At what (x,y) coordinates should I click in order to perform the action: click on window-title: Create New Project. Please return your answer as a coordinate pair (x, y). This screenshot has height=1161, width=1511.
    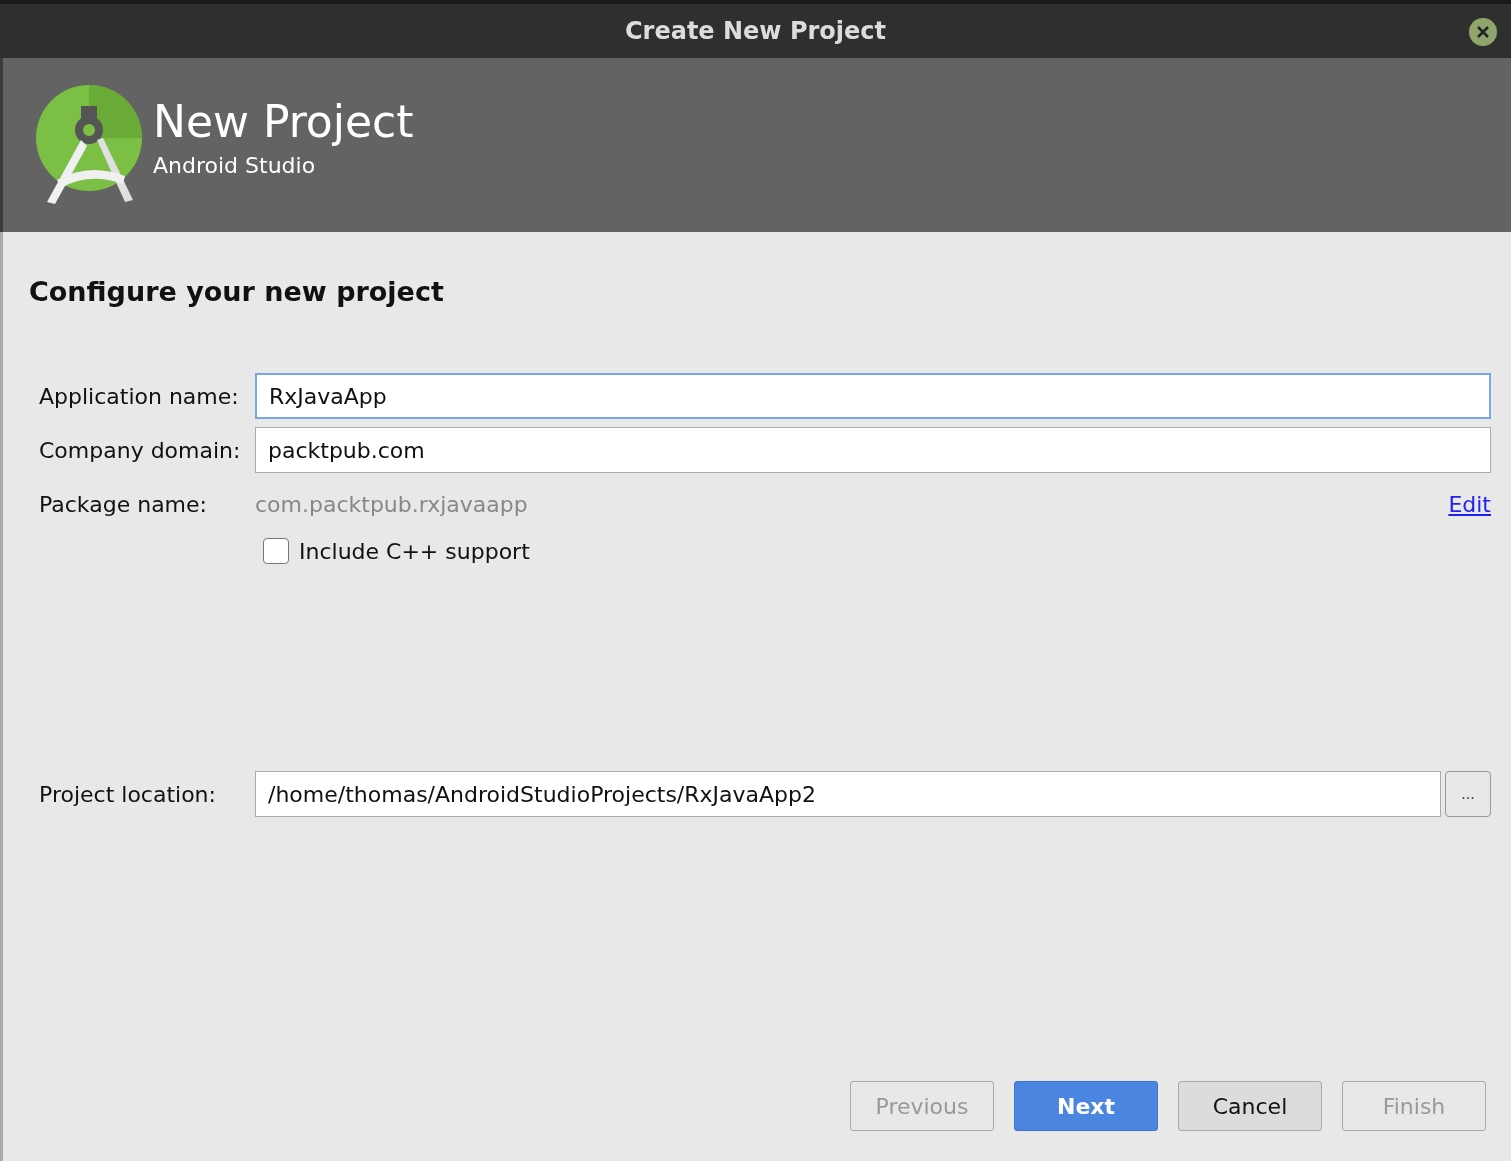
    Looking at the image, I should click on (755, 31).